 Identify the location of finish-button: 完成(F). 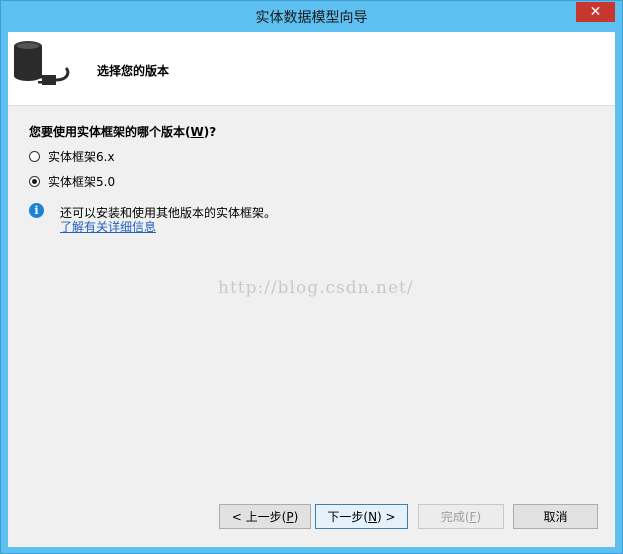
(461, 516).